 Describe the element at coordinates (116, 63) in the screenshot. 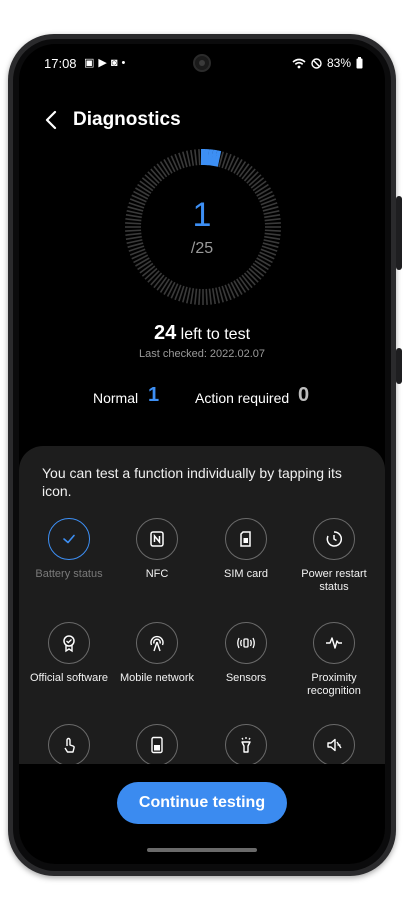

I see `bag-icon: ◙` at that location.